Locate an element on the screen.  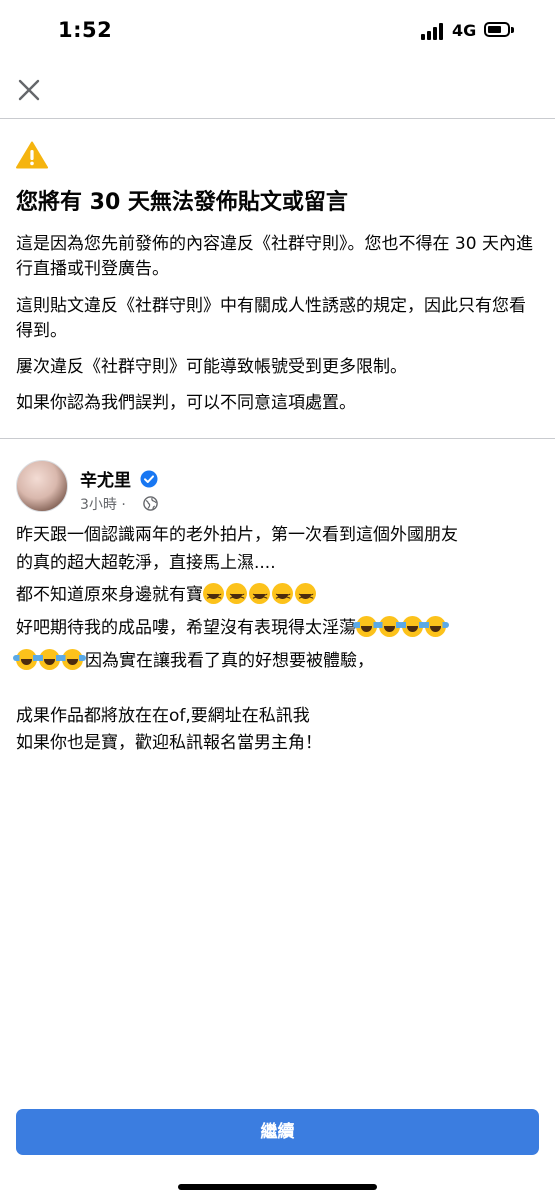
post-text-line: 好吧期待我的成品嘍，希望沒有表現得太淫蕩 is located at coordinates (278, 628).